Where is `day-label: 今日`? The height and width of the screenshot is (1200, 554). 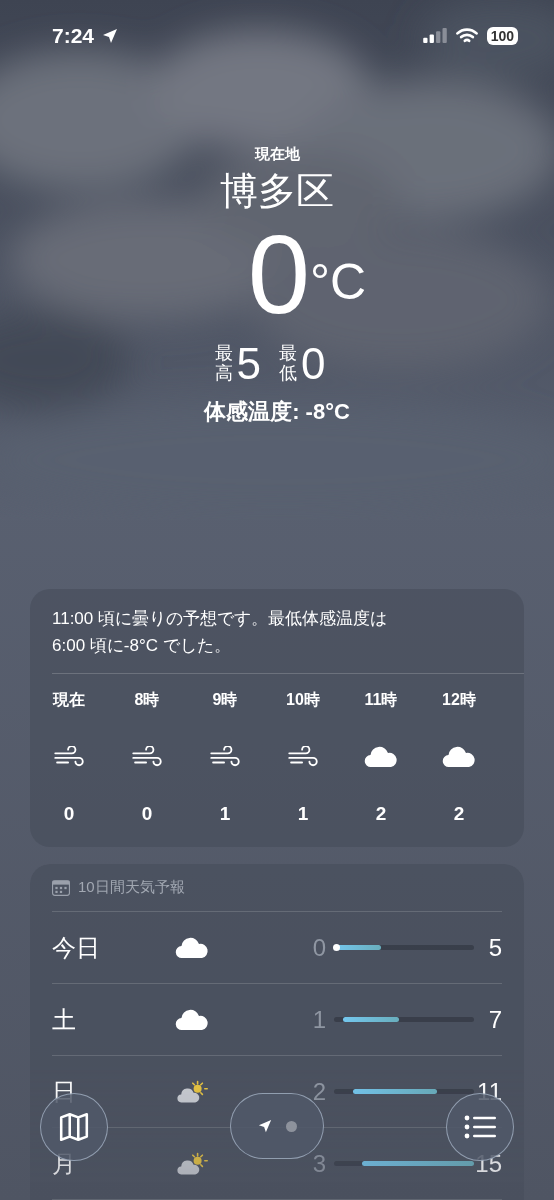 day-label: 今日 is located at coordinates (76, 947).